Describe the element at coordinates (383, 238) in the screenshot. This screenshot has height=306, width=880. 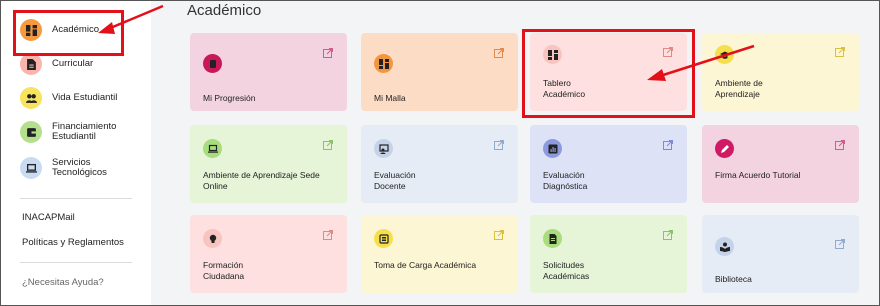
I see `stack-icon` at that location.